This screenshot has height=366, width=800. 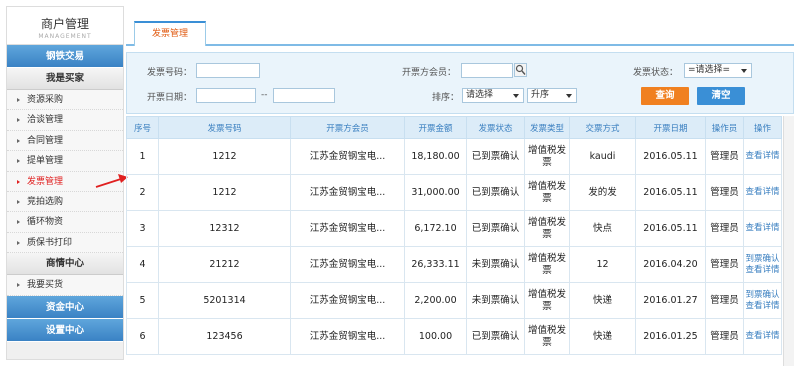 I want to click on cell-amount: 100.00, so click(x=435, y=336).